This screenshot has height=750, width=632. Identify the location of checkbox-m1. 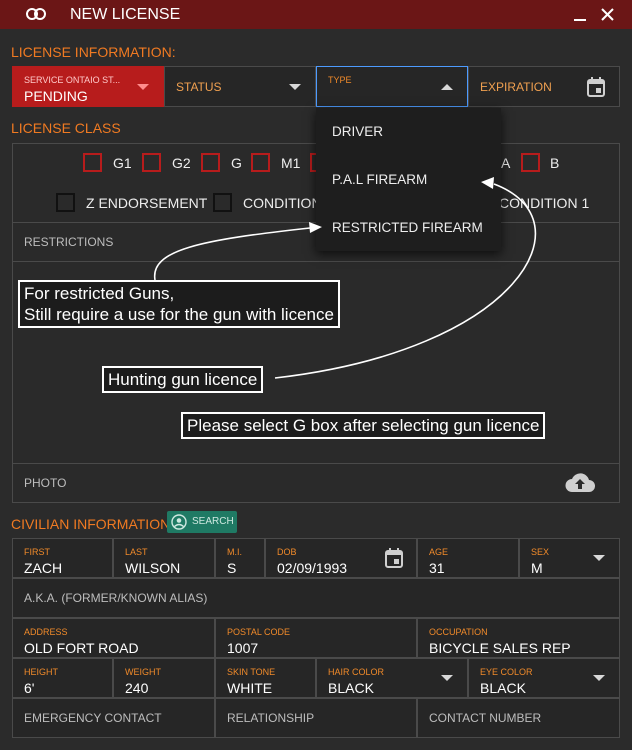
(260, 162).